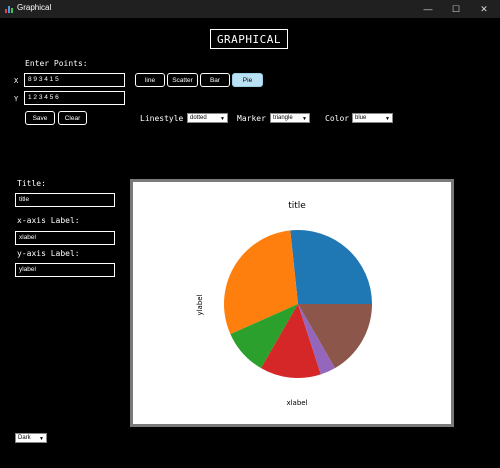 The width and height of the screenshot is (500, 468). What do you see at coordinates (48, 253) in the screenshot?
I see `yaxis-heading: y-axis Label:` at bounding box center [48, 253].